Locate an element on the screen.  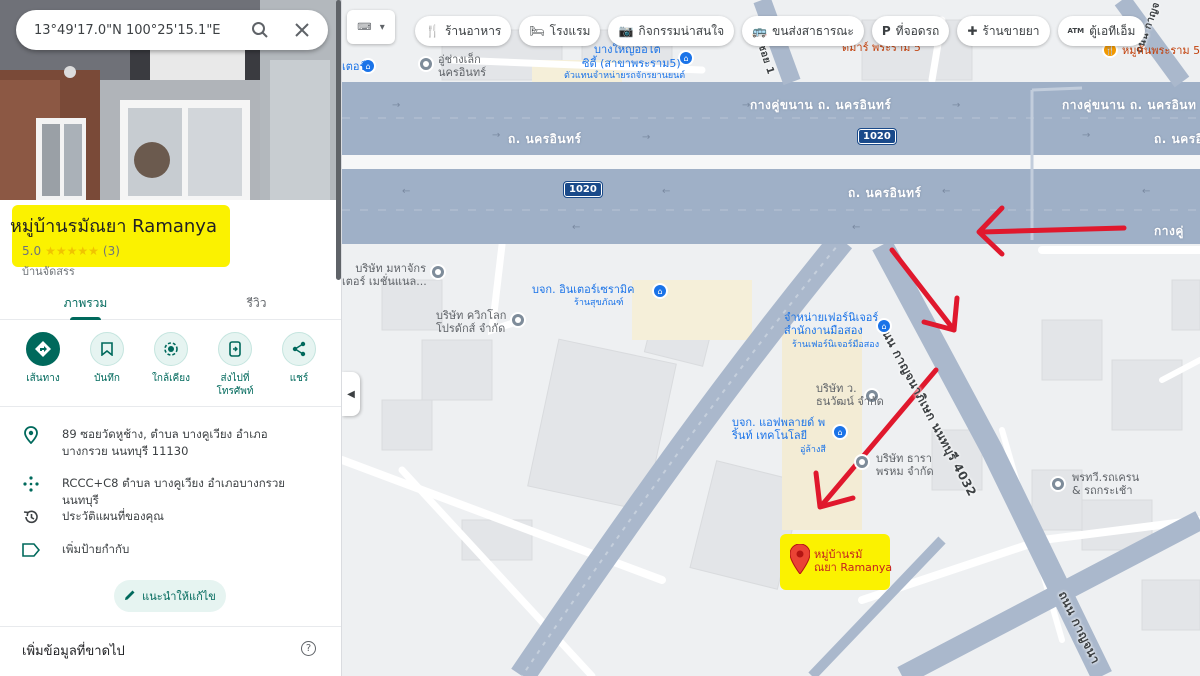
poi-label: บจก. แอฟพลายด์ พ ริ้นท์ เทคโนโลยี is located at coordinates (778, 429).